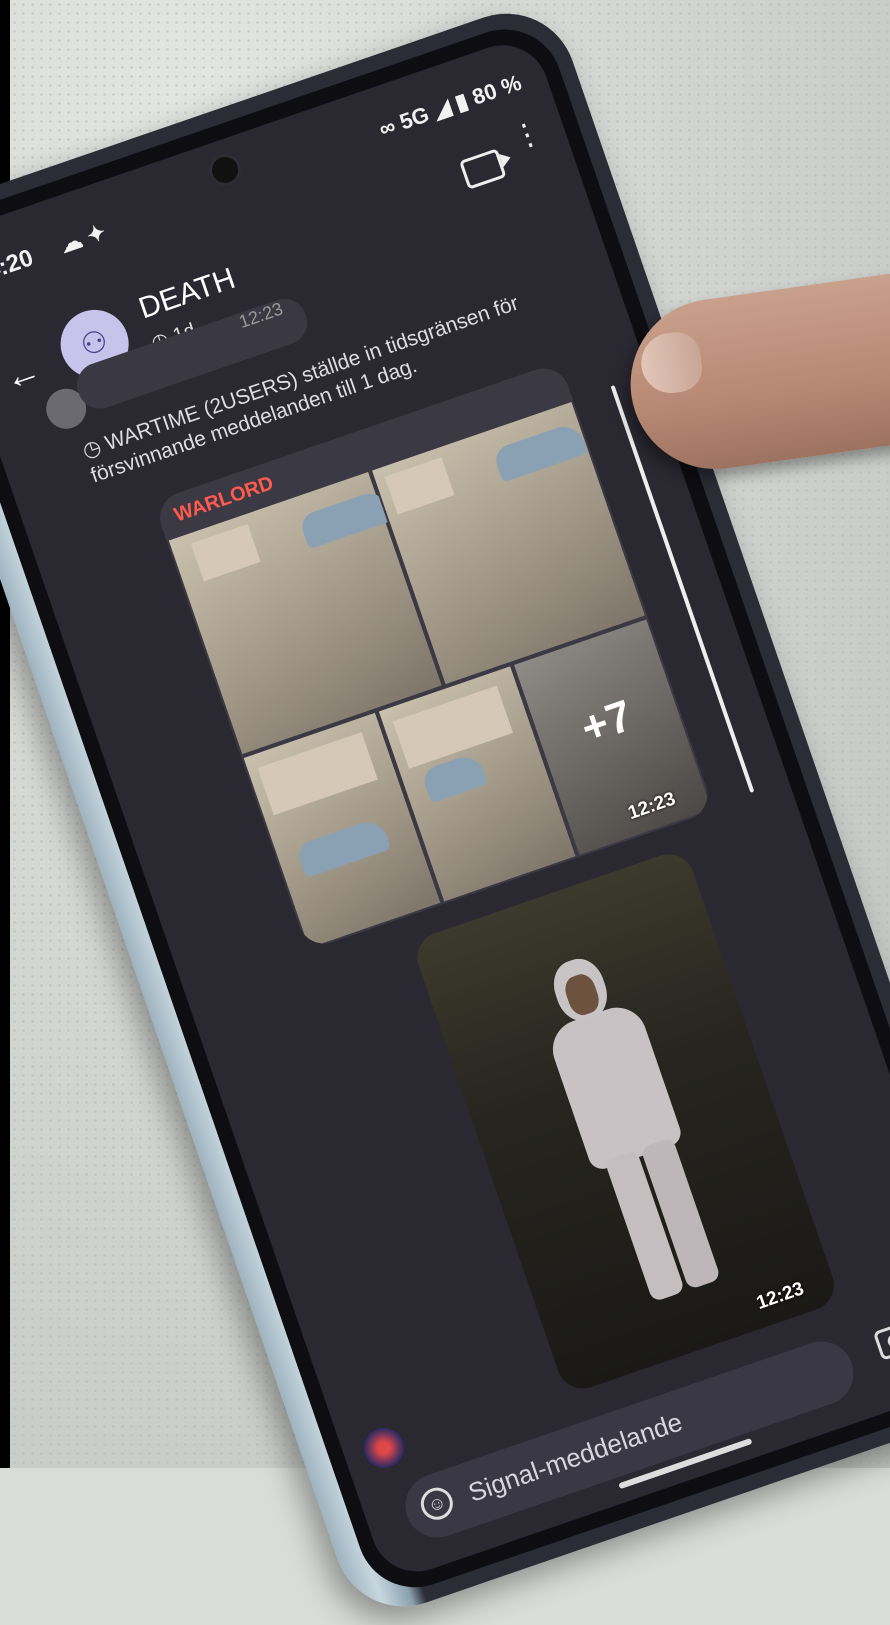 This screenshot has width=890, height=1625. What do you see at coordinates (671, 363) in the screenshot?
I see `fingernail` at bounding box center [671, 363].